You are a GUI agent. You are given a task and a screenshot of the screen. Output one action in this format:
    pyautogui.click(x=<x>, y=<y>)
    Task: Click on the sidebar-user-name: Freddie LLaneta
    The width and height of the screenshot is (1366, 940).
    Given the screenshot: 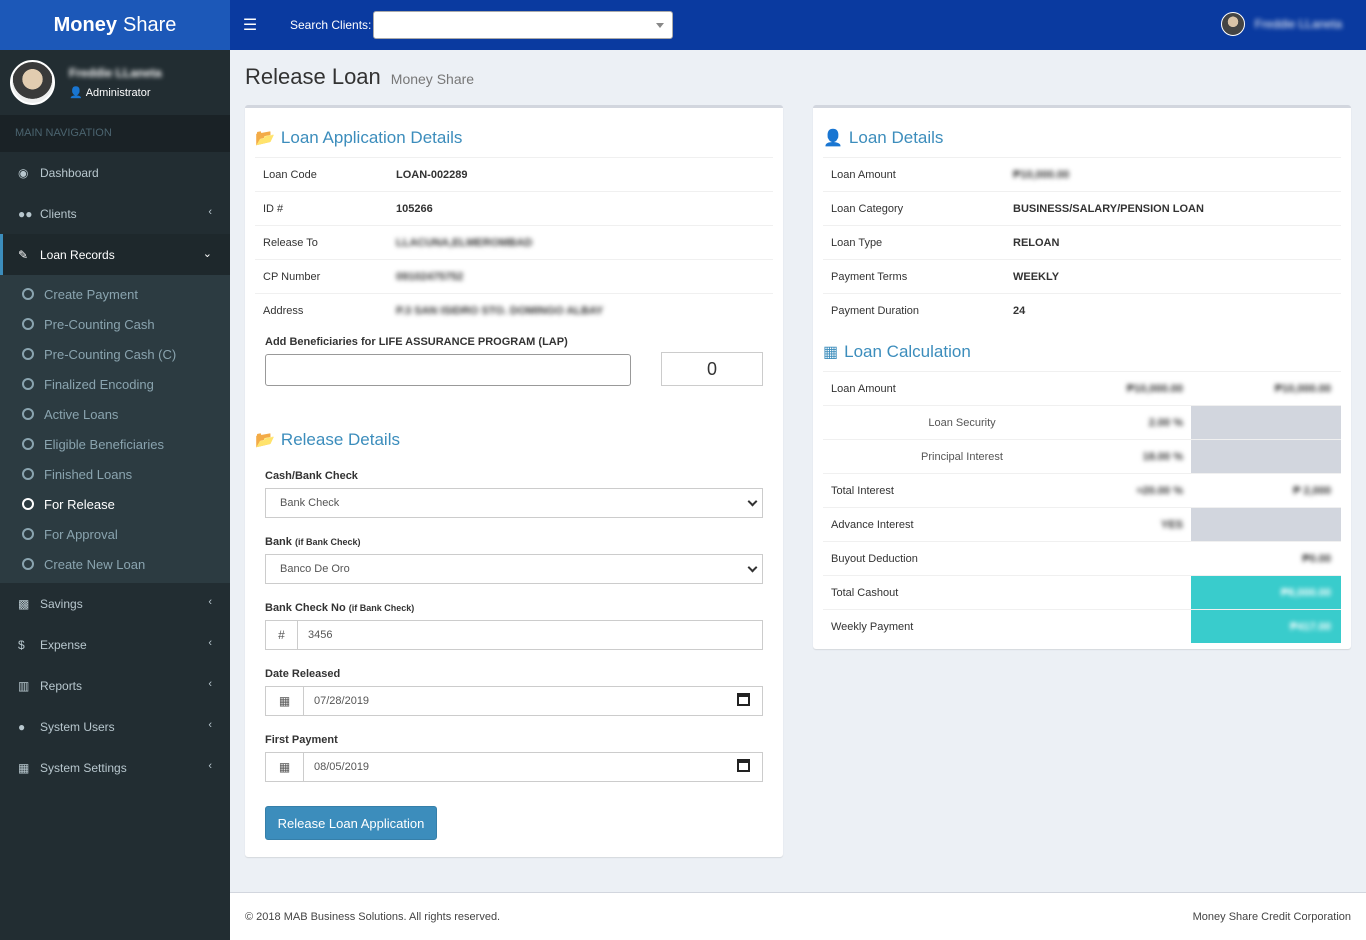 What is the action you would take?
    pyautogui.click(x=115, y=73)
    